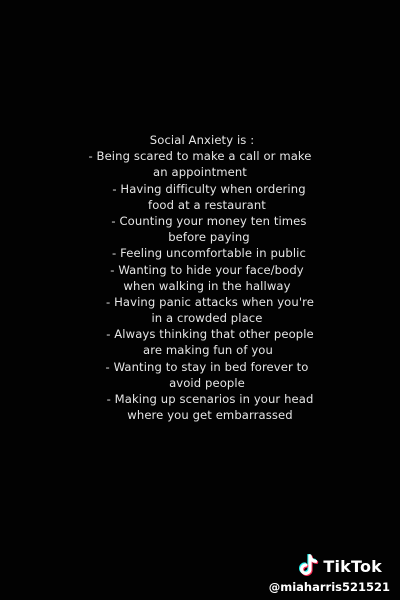 The width and height of the screenshot is (400, 600). I want to click on list-title: Social Anxiety is :, so click(202, 140).